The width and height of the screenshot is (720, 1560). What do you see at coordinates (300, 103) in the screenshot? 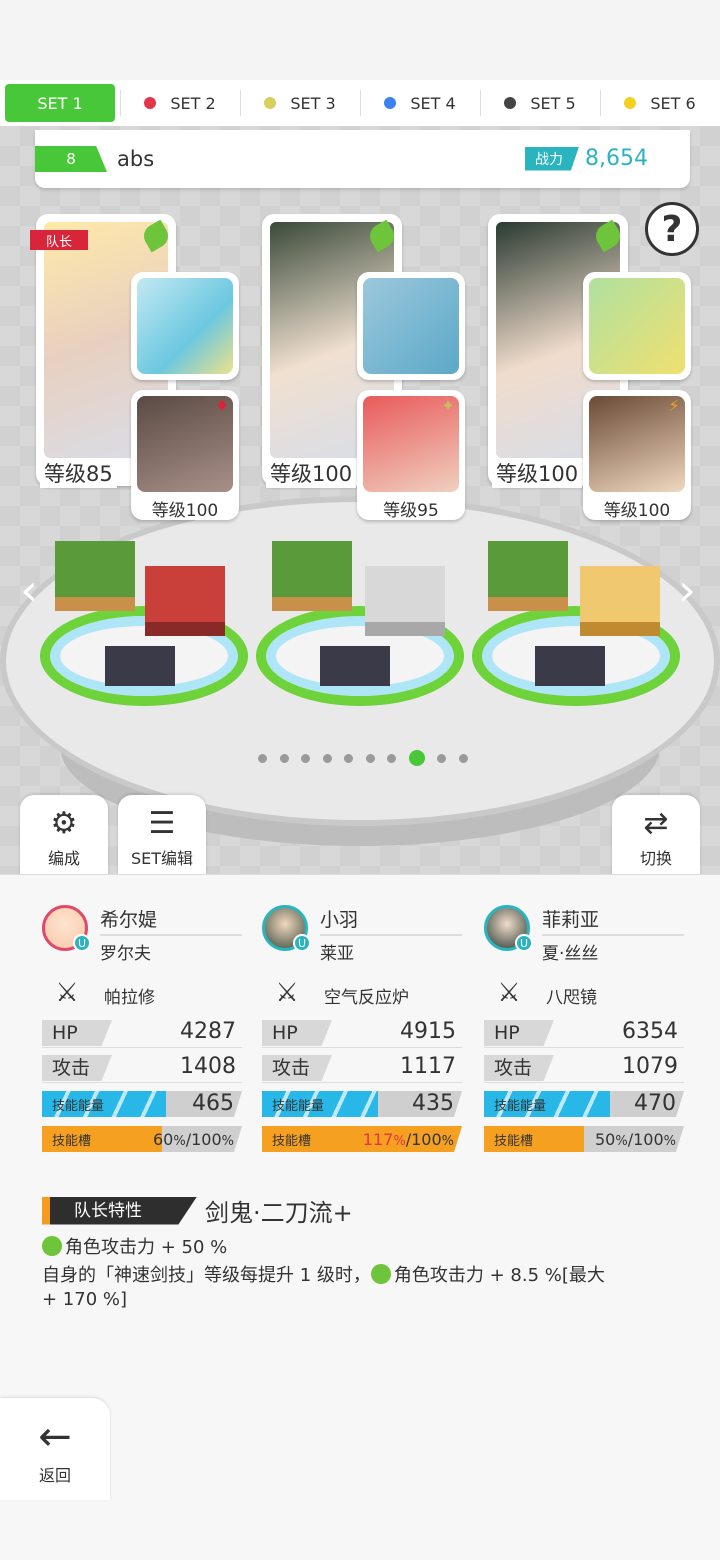
I see `tab-set-3: SET 3` at bounding box center [300, 103].